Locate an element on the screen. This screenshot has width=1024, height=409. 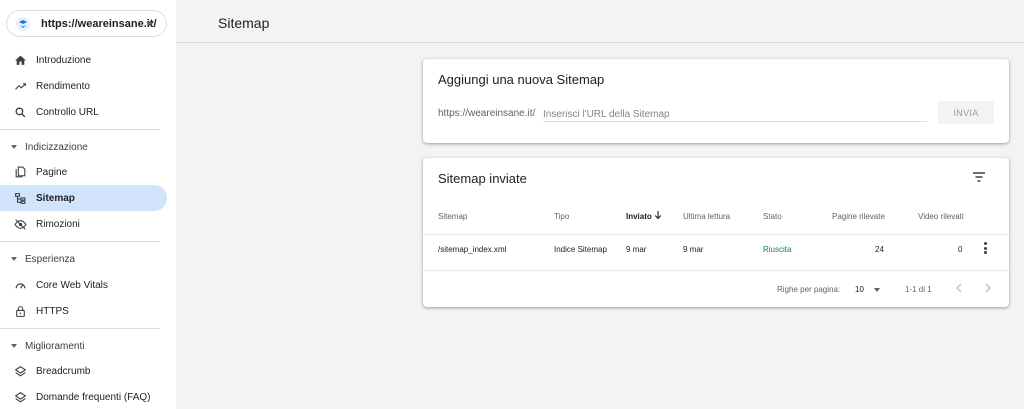
column-header-pagine-rilevate: Pagine rilevate is located at coordinates (858, 216).